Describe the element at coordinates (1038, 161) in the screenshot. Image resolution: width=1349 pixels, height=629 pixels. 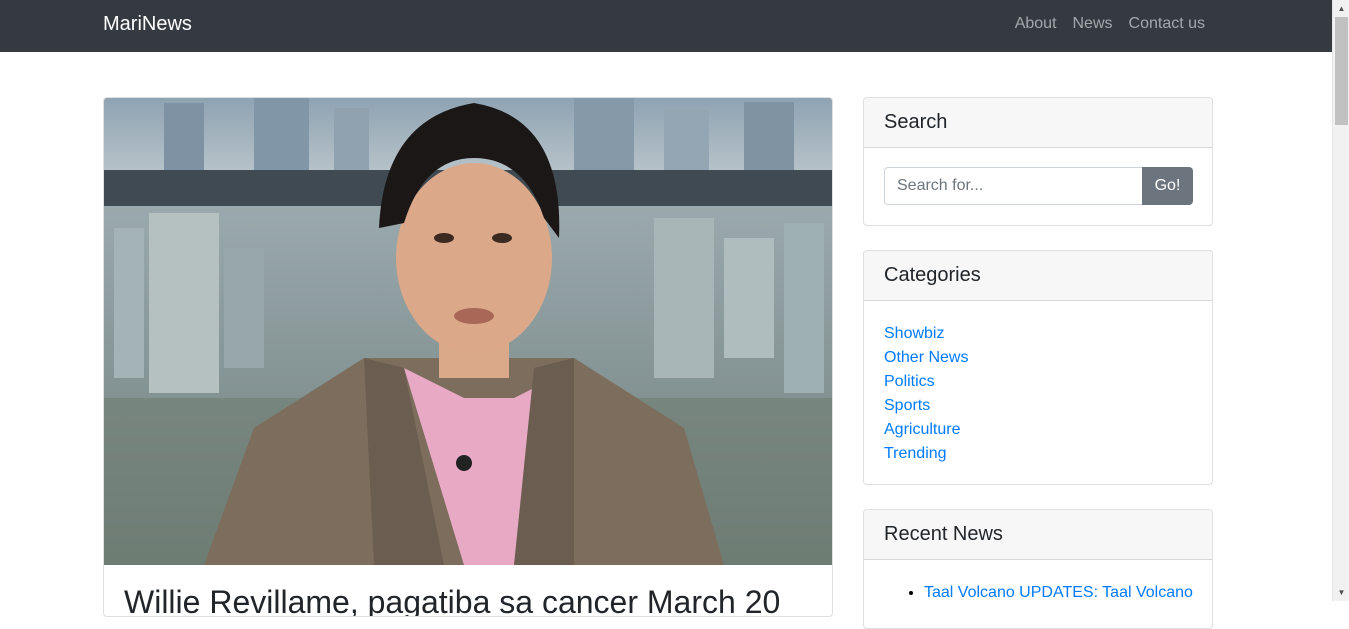
I see `search-card: Search Go!` at that location.